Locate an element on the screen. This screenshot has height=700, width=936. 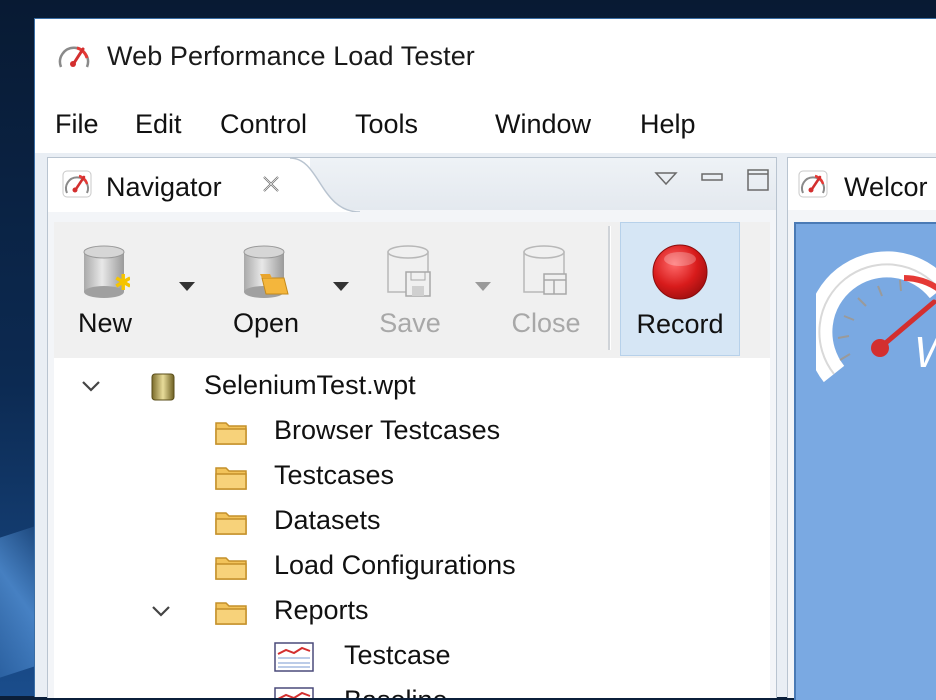
record-button: Record is located at coordinates (680, 289).